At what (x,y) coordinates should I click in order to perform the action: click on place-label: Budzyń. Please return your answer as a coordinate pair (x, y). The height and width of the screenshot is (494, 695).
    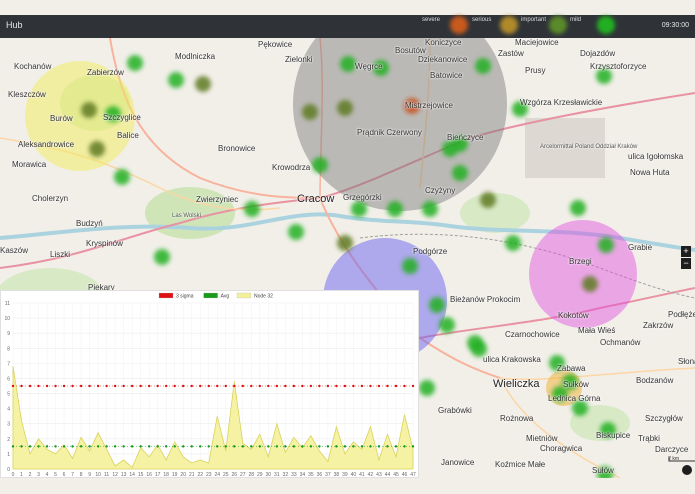
    Looking at the image, I should click on (89, 223).